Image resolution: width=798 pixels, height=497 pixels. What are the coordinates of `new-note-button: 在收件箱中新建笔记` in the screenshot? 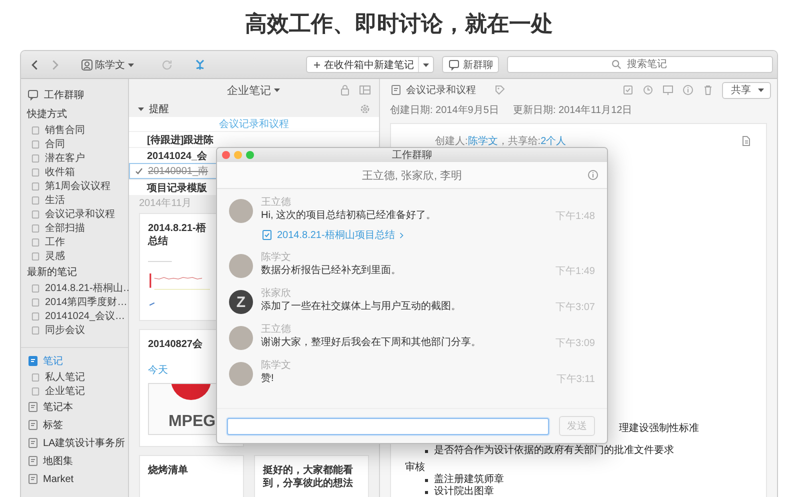 It's located at (370, 64).